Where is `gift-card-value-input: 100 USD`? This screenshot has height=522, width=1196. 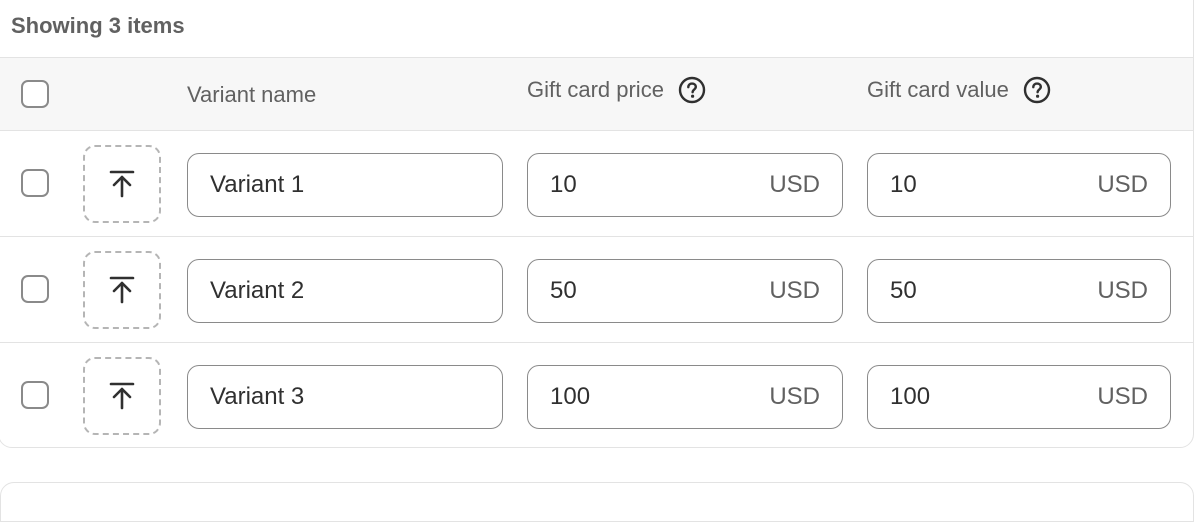 gift-card-value-input: 100 USD is located at coordinates (1019, 397).